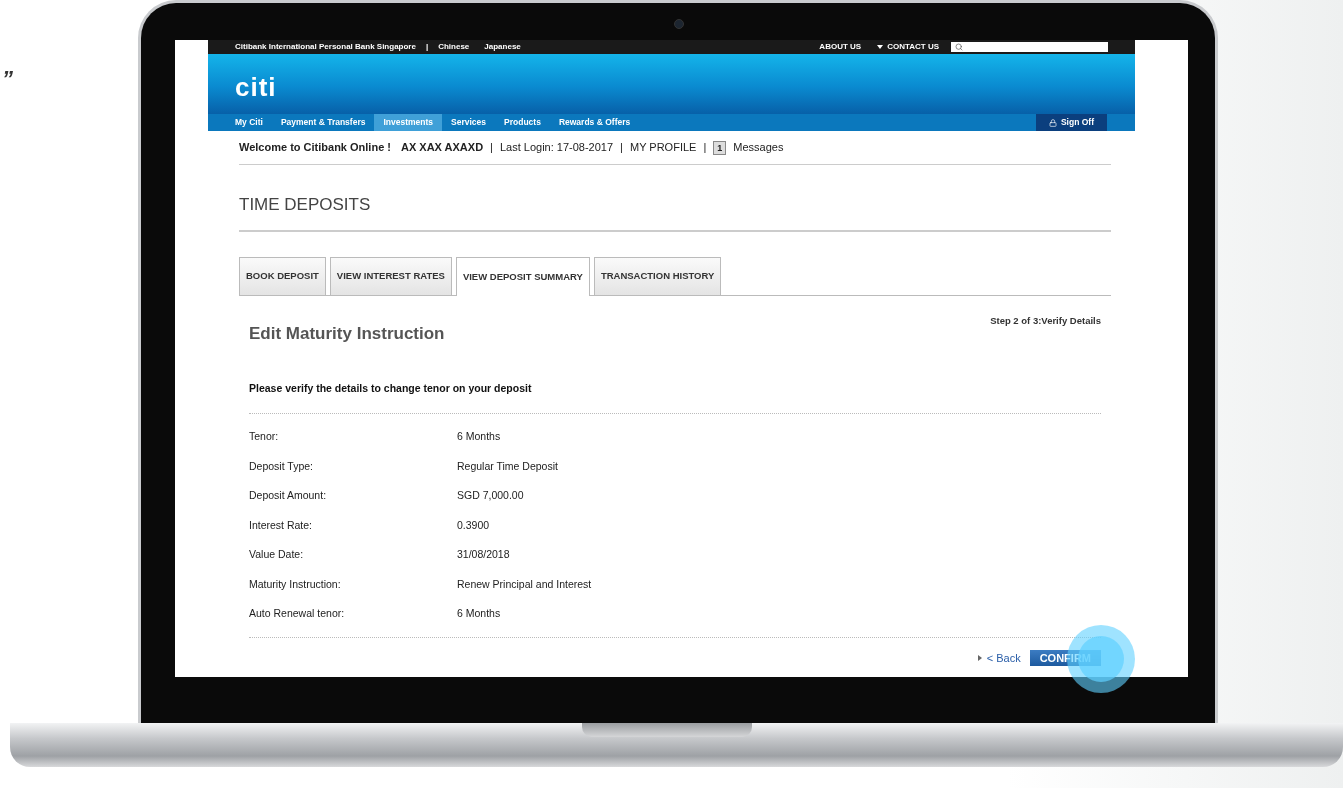 Image resolution: width=1343 pixels, height=788 pixels. I want to click on section-title: Edit Maturity Instruction, so click(347, 334).